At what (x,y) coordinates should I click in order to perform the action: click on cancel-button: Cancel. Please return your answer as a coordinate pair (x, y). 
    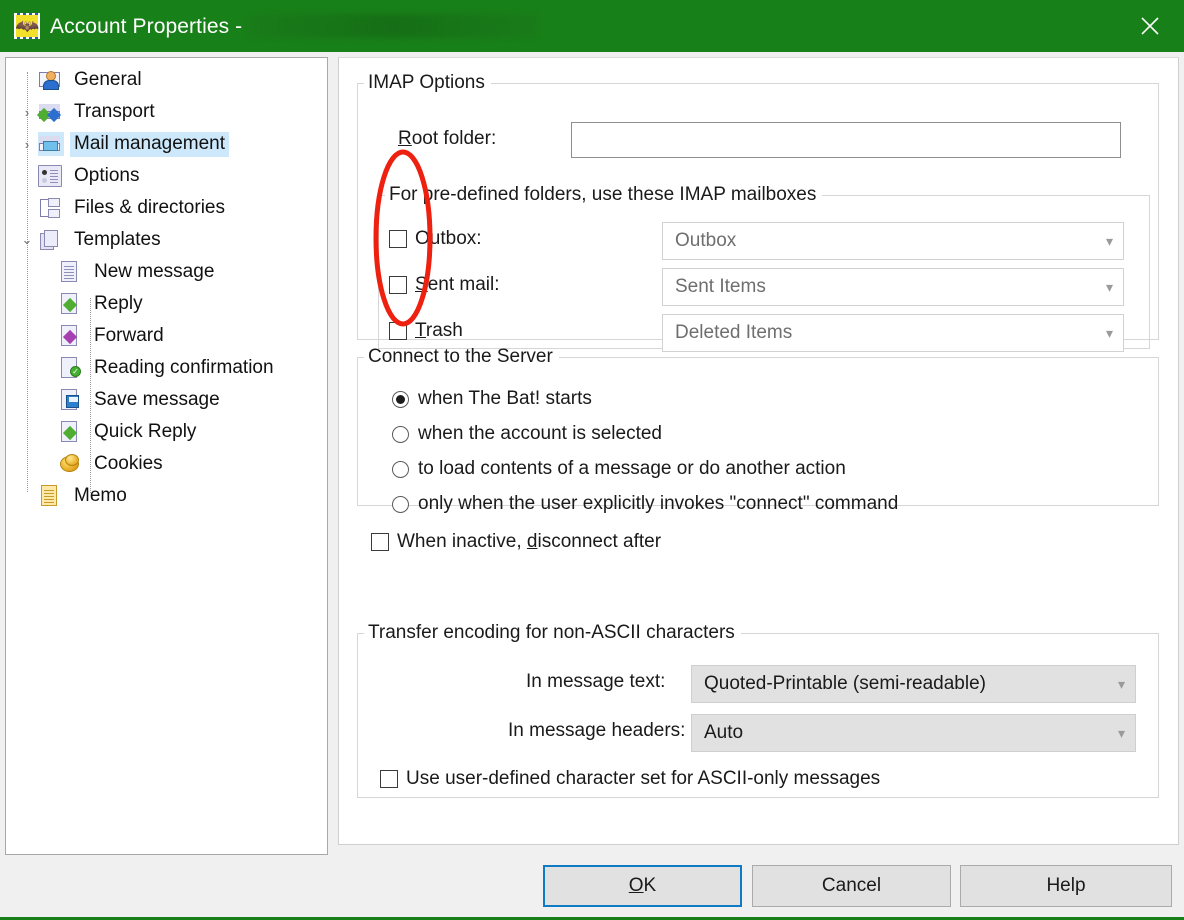
    Looking at the image, I should click on (851, 886).